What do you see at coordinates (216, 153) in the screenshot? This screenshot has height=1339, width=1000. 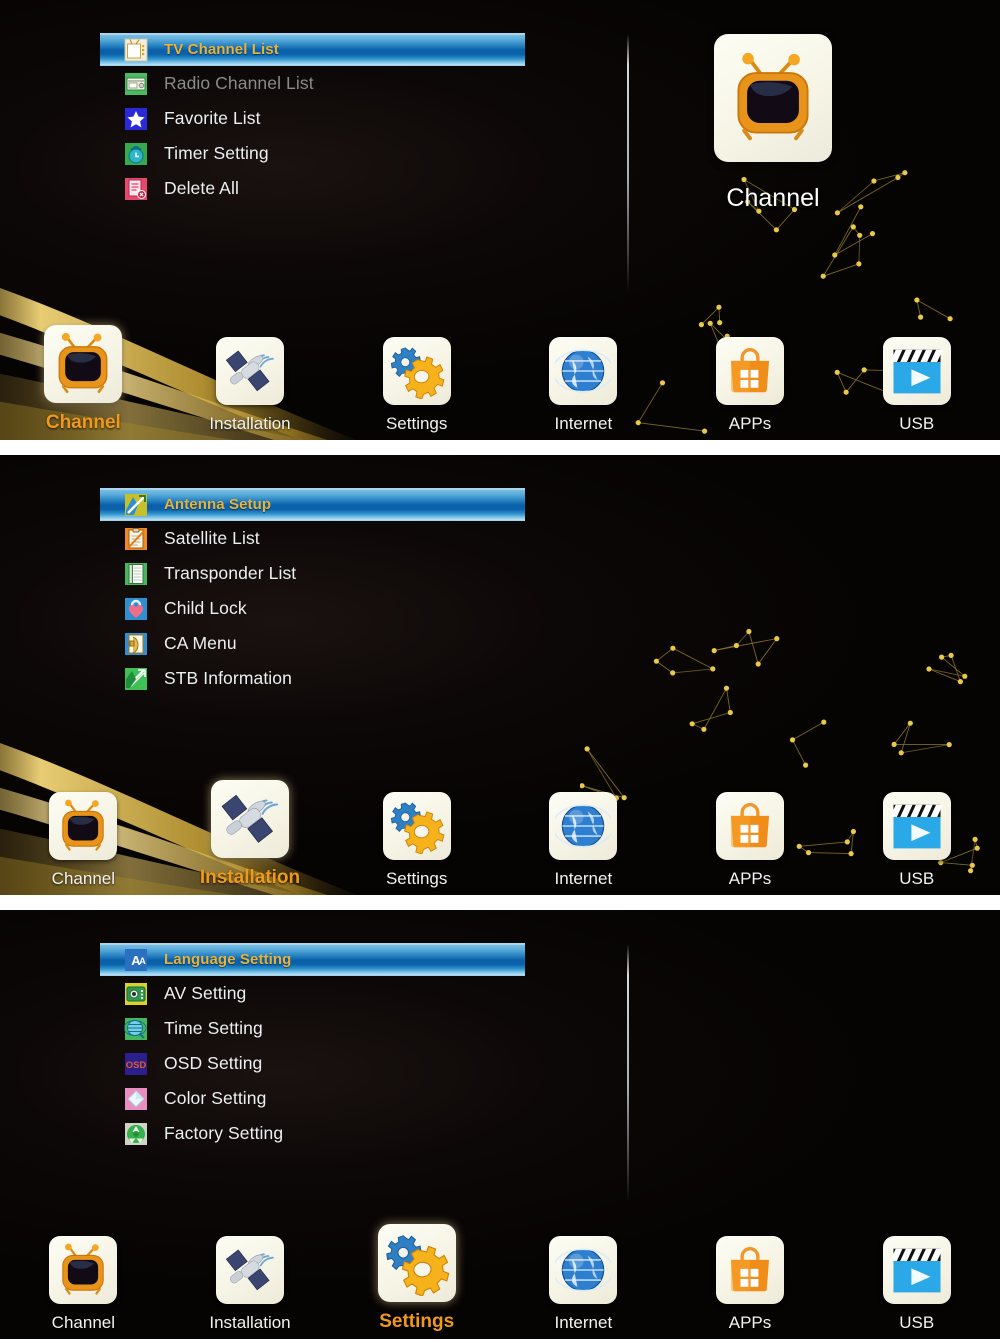 I see `menu-item-label: Timer Setting` at bounding box center [216, 153].